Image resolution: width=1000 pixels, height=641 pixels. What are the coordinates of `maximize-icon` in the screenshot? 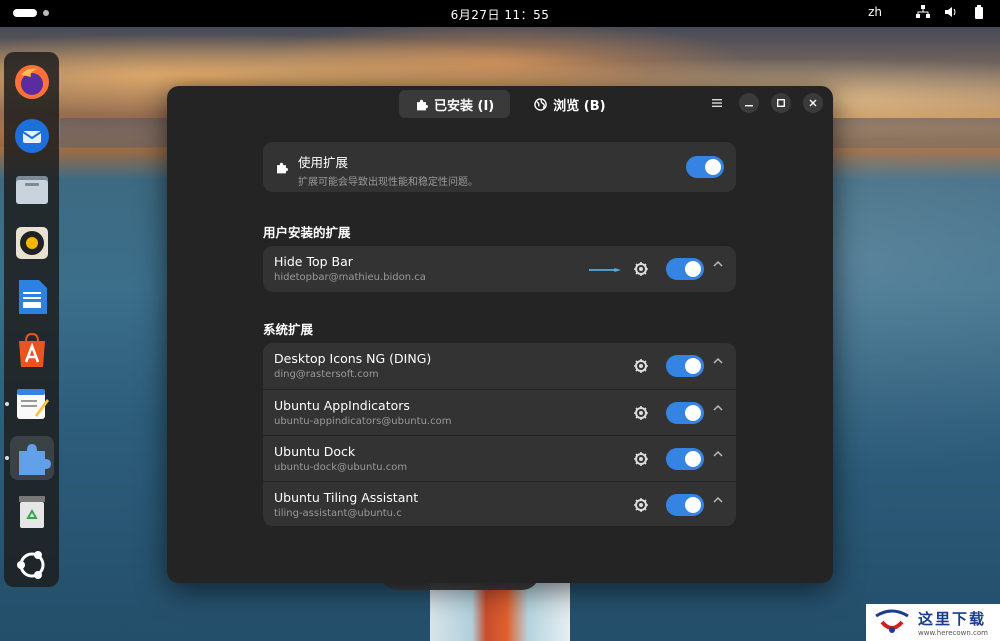 It's located at (781, 103).